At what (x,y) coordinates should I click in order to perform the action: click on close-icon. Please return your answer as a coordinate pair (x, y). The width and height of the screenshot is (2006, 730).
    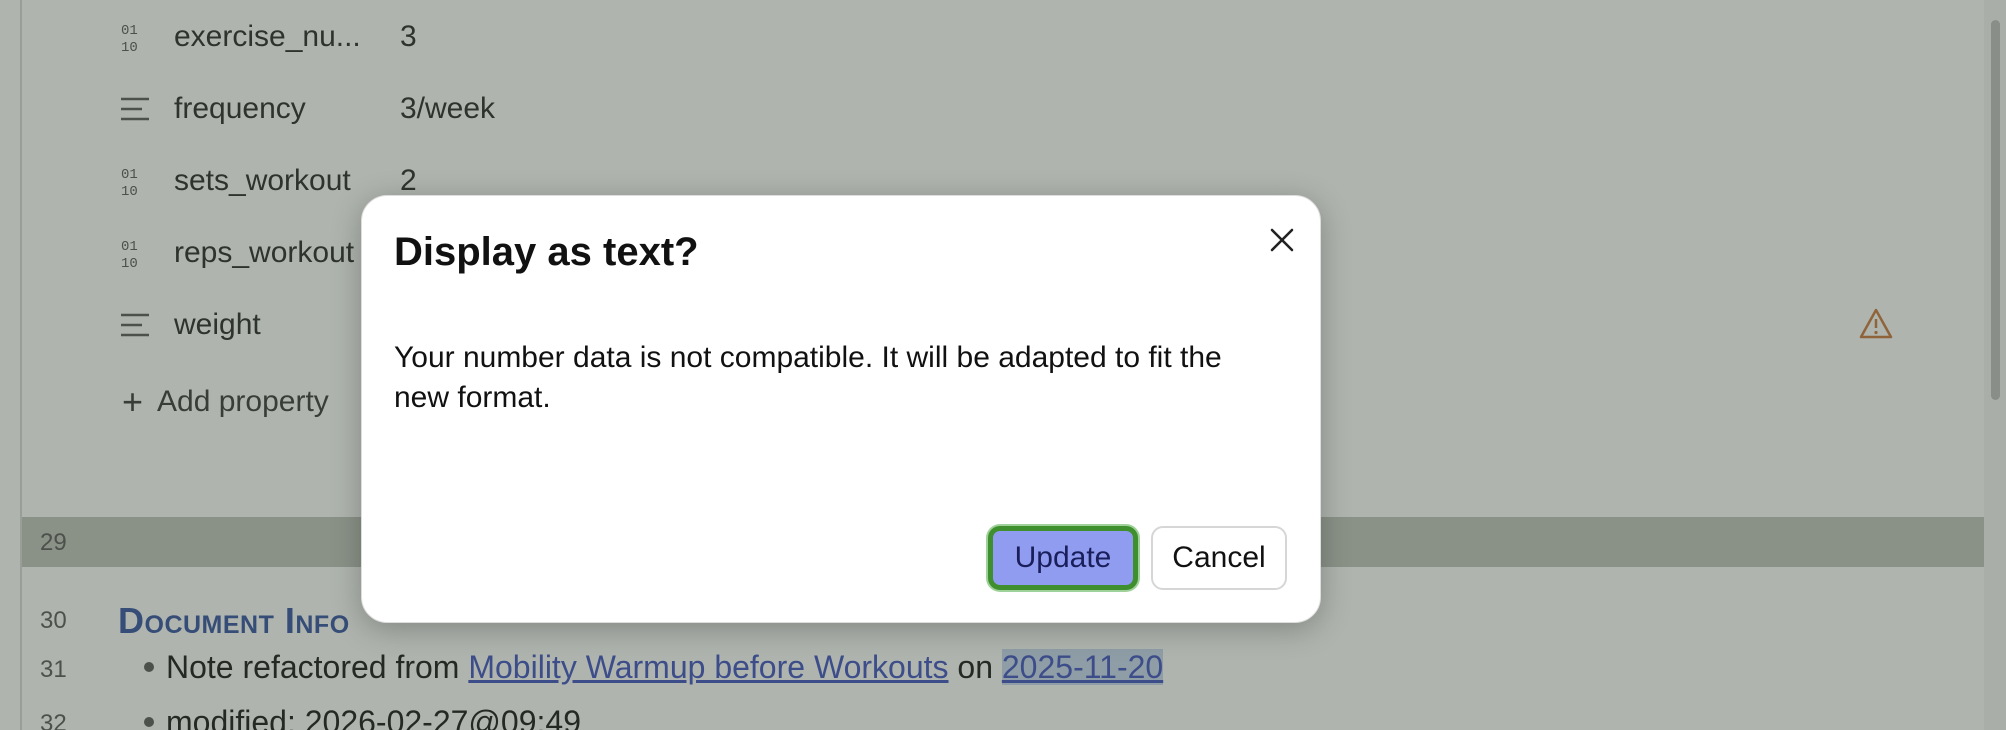
    Looking at the image, I should click on (1282, 240).